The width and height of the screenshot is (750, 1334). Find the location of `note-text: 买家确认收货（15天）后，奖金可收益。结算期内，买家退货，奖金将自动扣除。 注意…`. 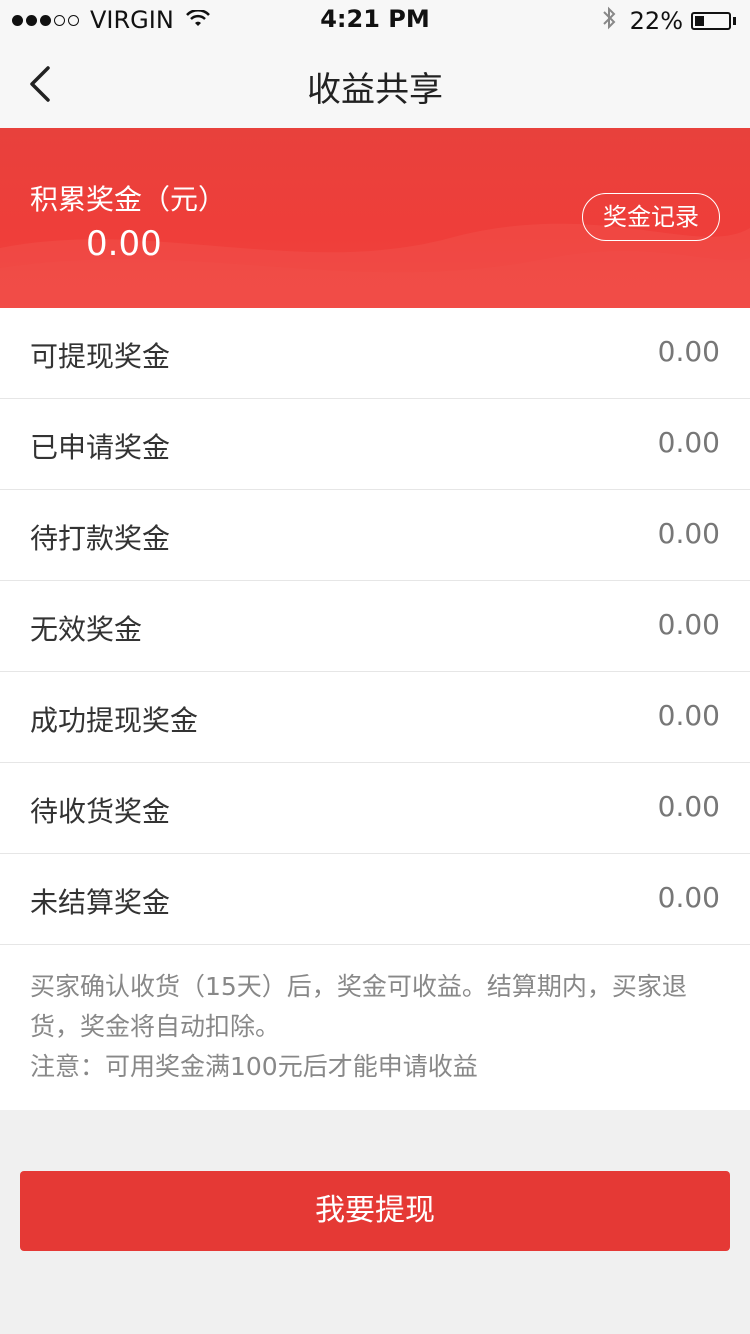

note-text: 买家确认收货（15天）后，奖金可收益。结算期内，买家退货，奖金将自动扣除。 注意… is located at coordinates (375, 1027).